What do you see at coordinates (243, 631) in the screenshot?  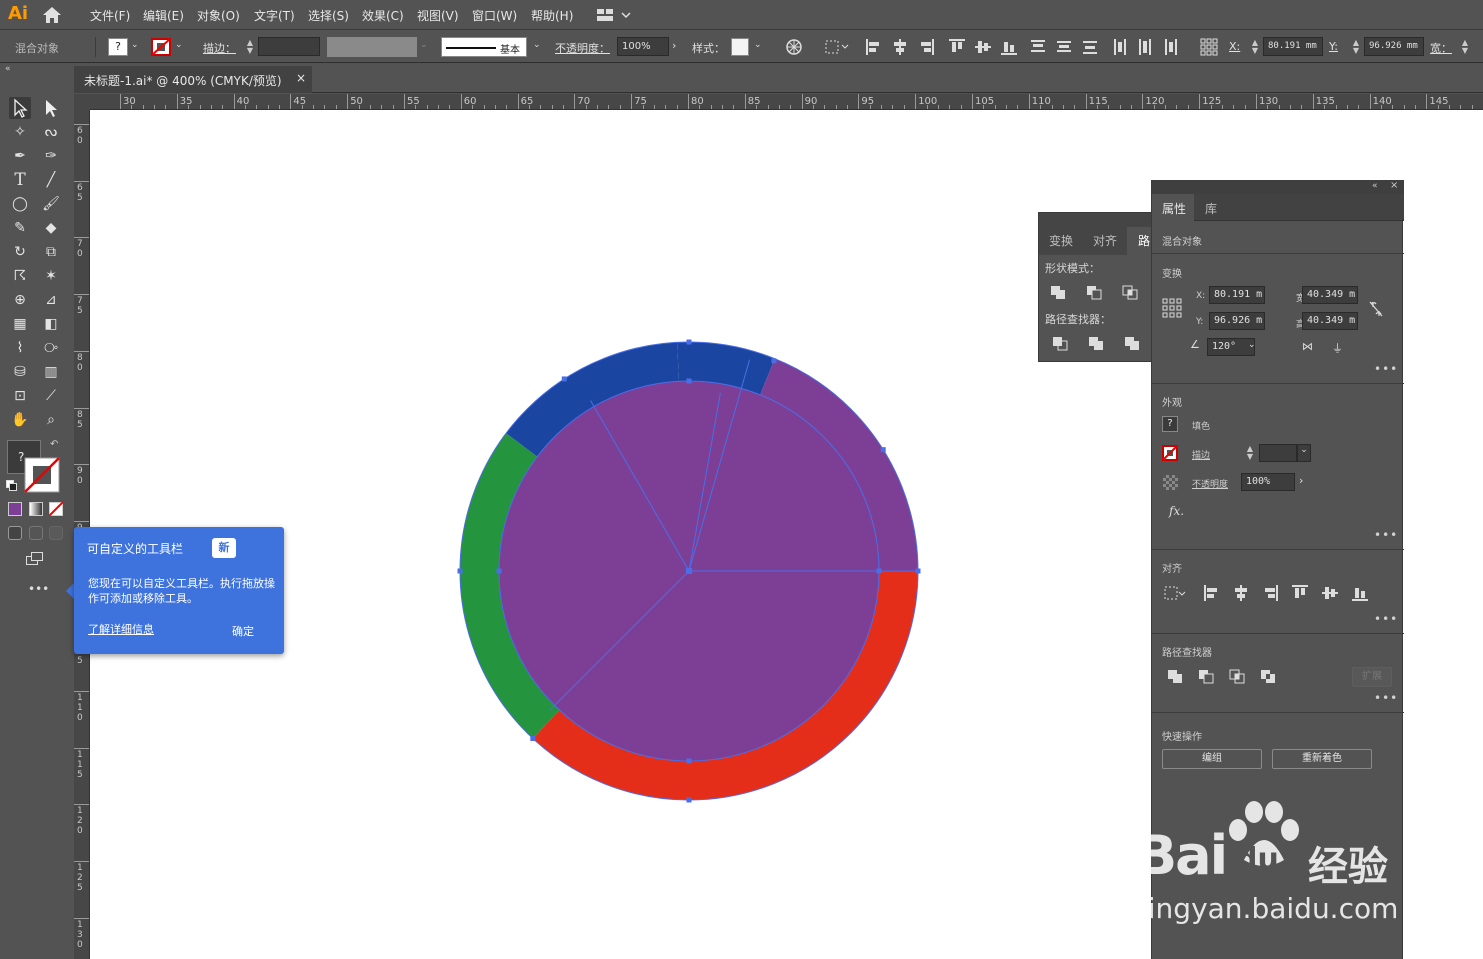 I see `ok-button: 确定` at bounding box center [243, 631].